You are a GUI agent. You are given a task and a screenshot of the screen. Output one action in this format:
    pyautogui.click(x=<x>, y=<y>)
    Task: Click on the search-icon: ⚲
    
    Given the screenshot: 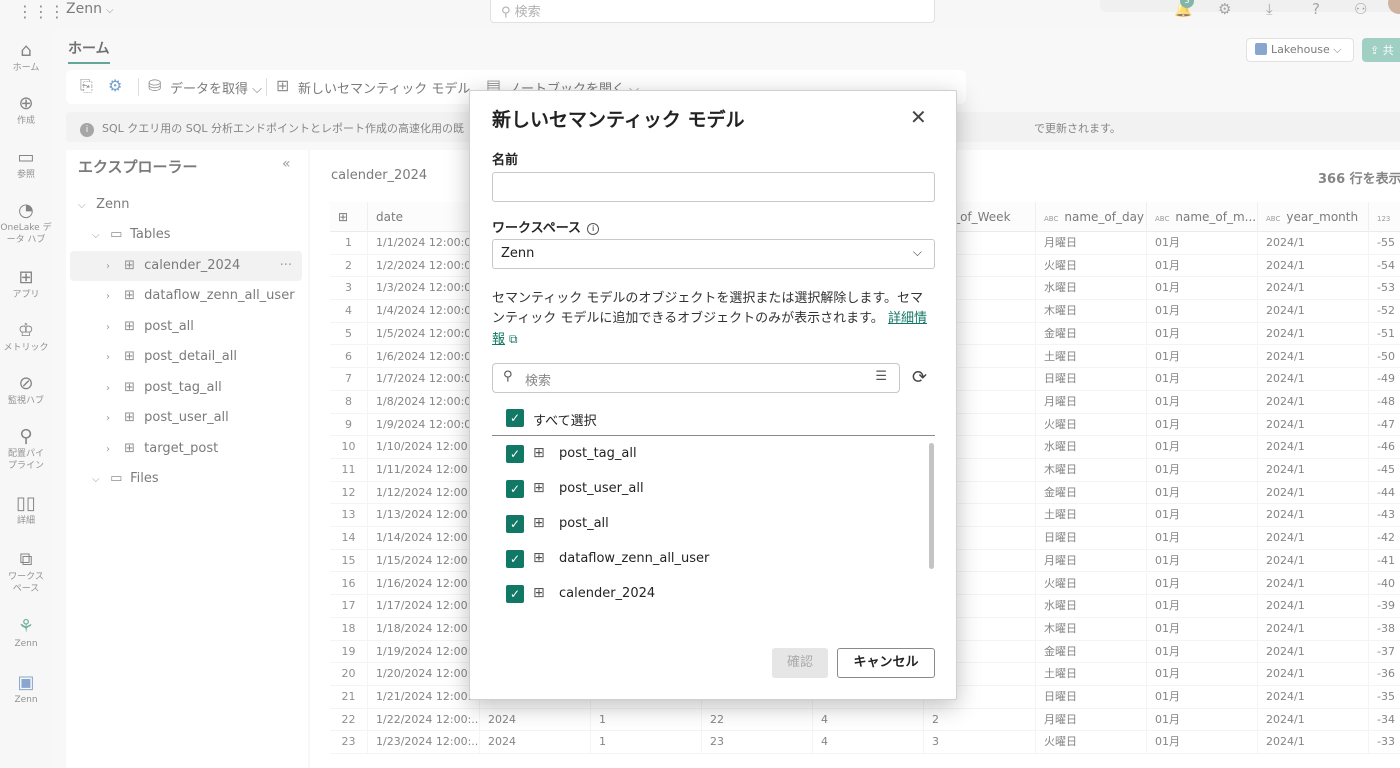 What is the action you would take?
    pyautogui.click(x=508, y=376)
    